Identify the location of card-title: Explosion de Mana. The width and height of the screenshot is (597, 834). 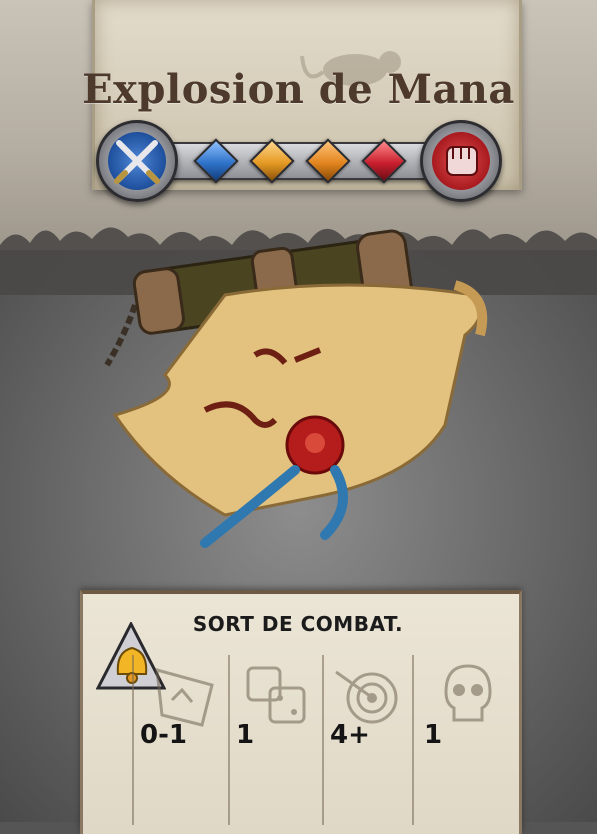
(298, 89).